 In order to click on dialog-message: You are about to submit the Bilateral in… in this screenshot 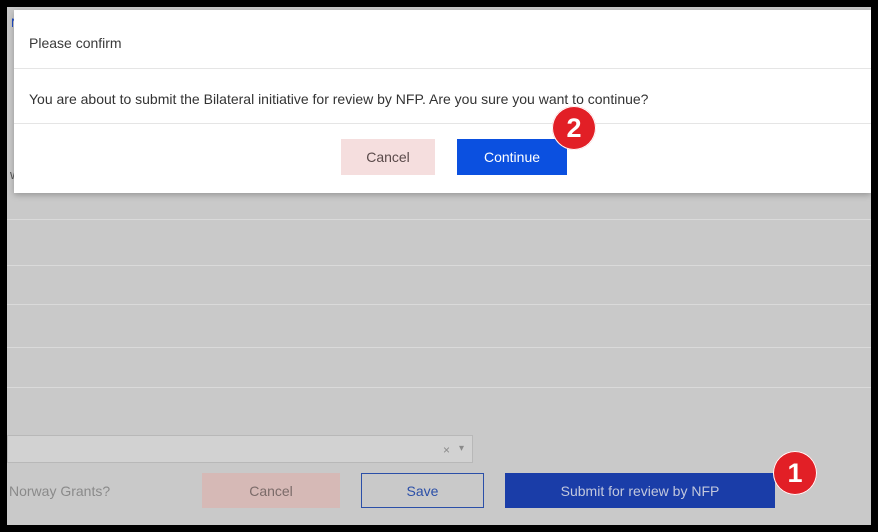, I will do `click(339, 99)`.